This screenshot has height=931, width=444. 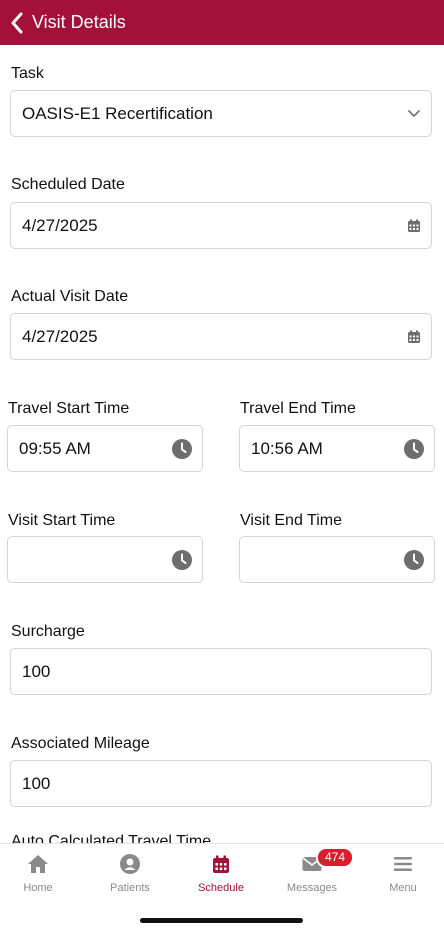 I want to click on surcharge-value: 100, so click(x=36, y=671).